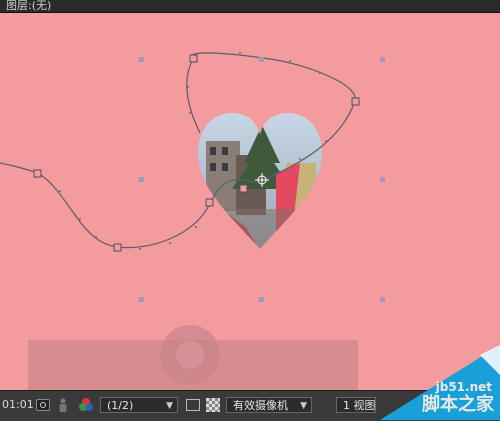  I want to click on camera-icon, so click(43, 405).